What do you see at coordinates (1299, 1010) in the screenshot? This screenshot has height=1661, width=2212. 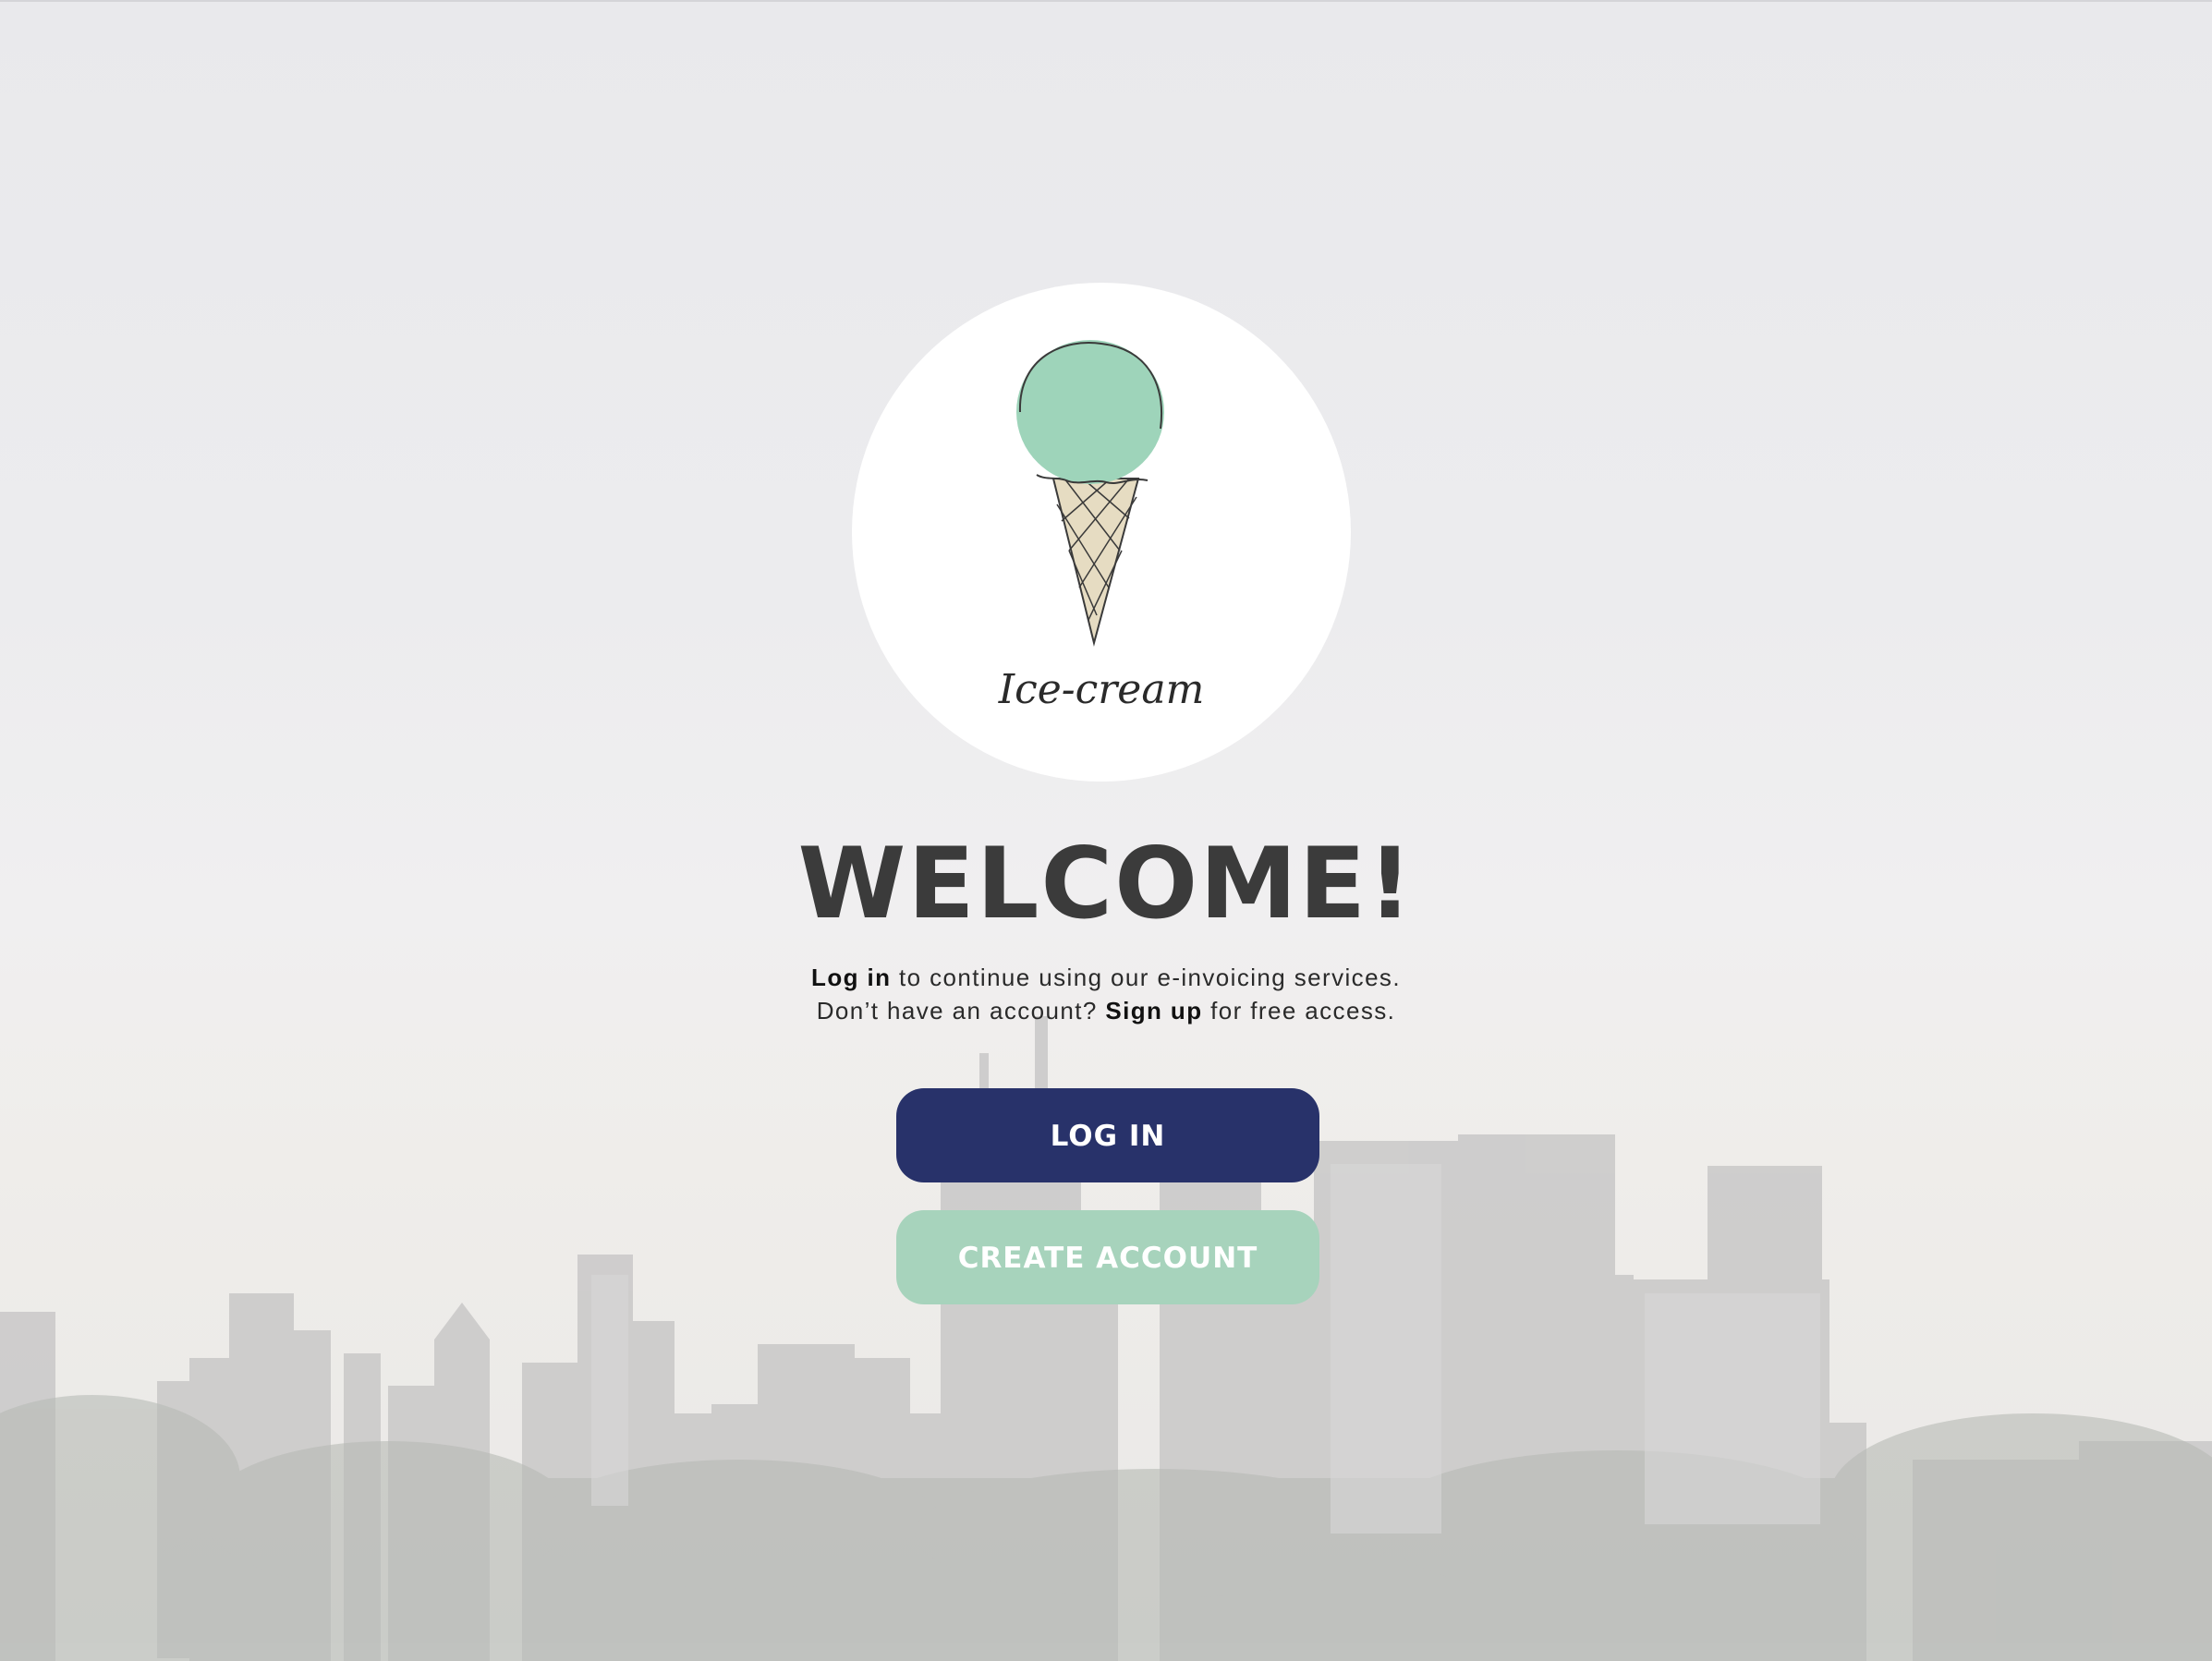 I see `welcome-line-2-tail: for free access.` at bounding box center [1299, 1010].